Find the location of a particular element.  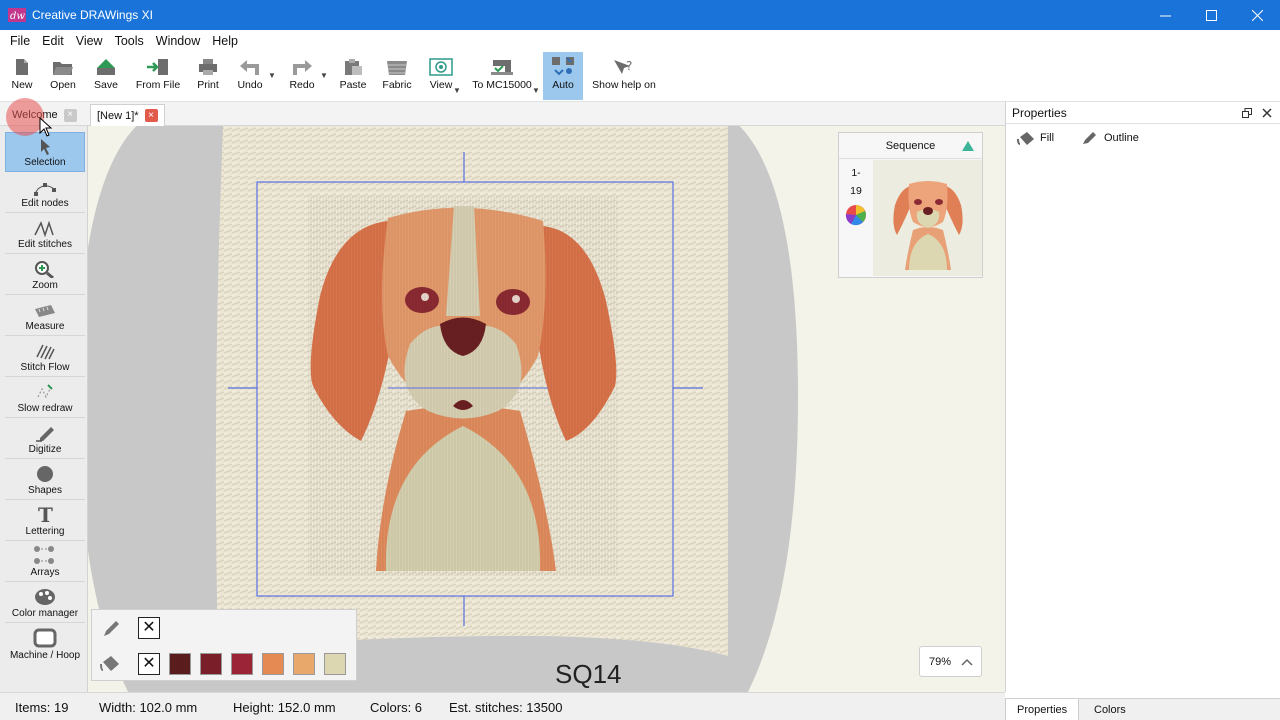

lettering-icon: T is located at coordinates (45, 514).